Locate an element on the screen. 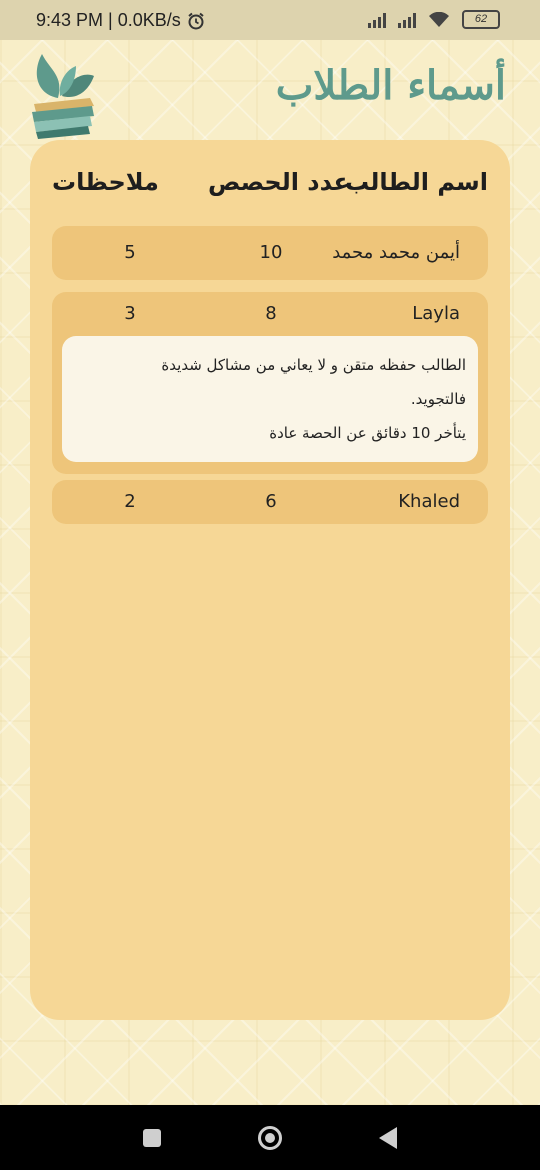 This screenshot has height=1170, width=540. status-left: 9:43 PM | 0.0KB/s is located at coordinates (120, 20).